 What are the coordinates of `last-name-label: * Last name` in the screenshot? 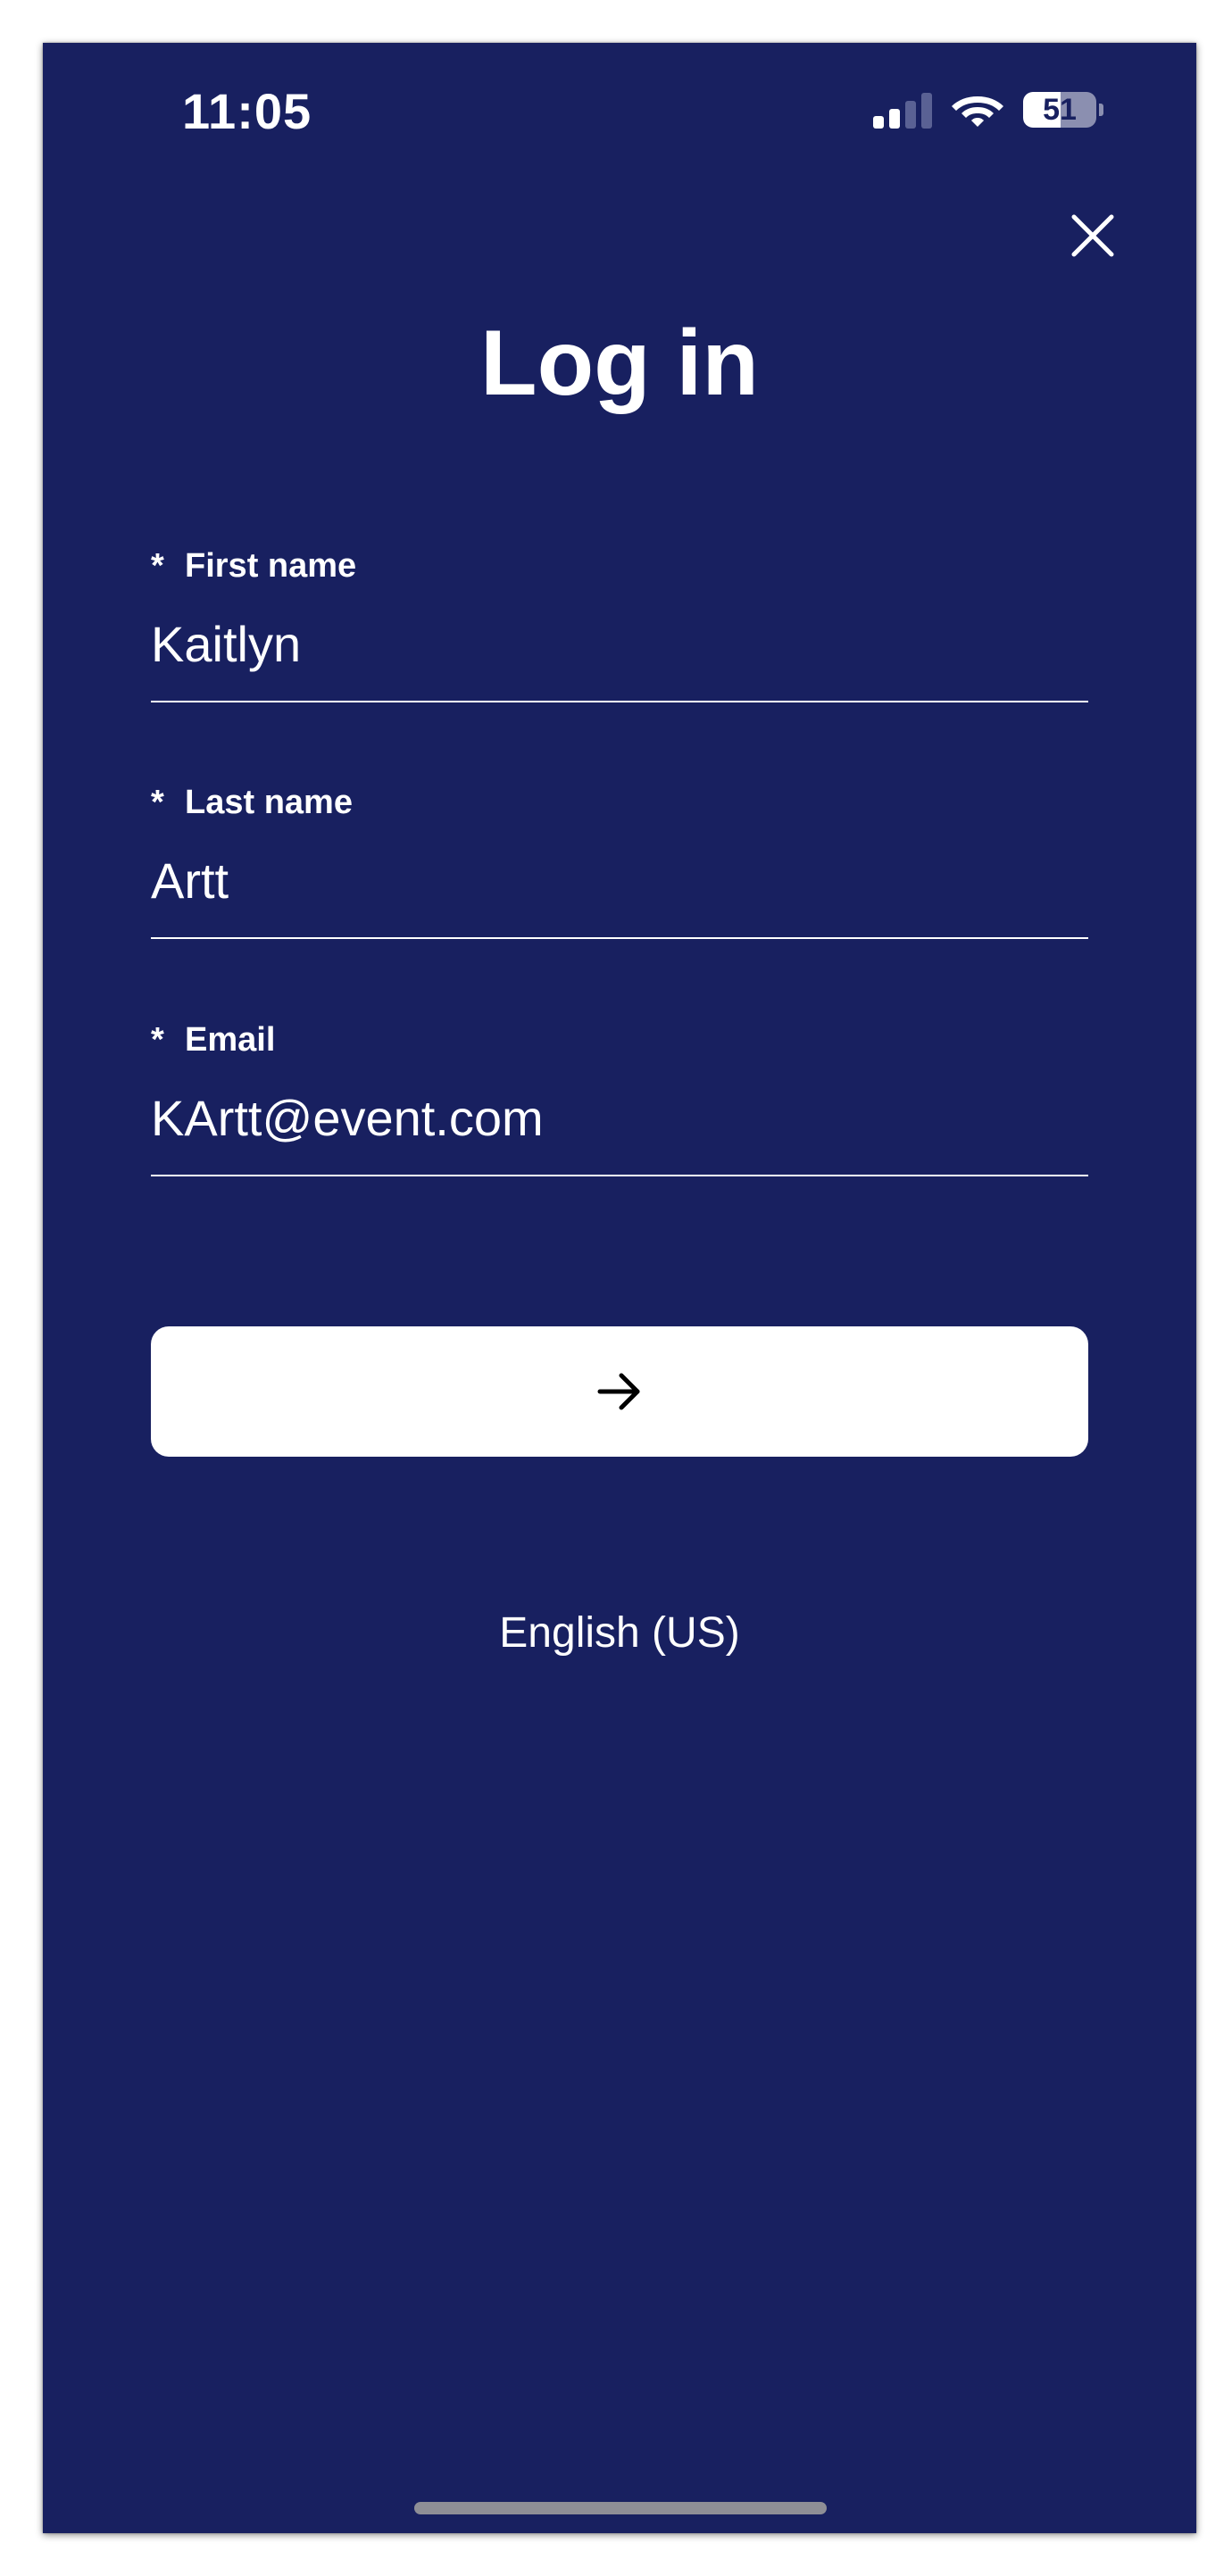 It's located at (252, 803).